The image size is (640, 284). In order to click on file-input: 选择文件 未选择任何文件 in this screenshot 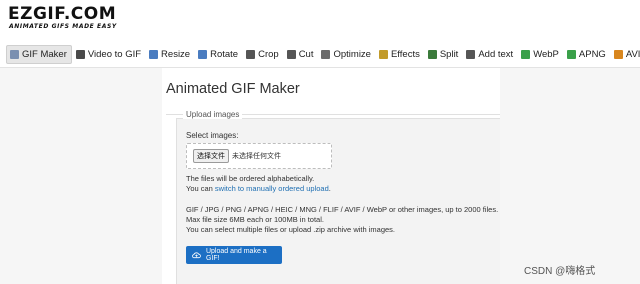, I will do `click(259, 156)`.